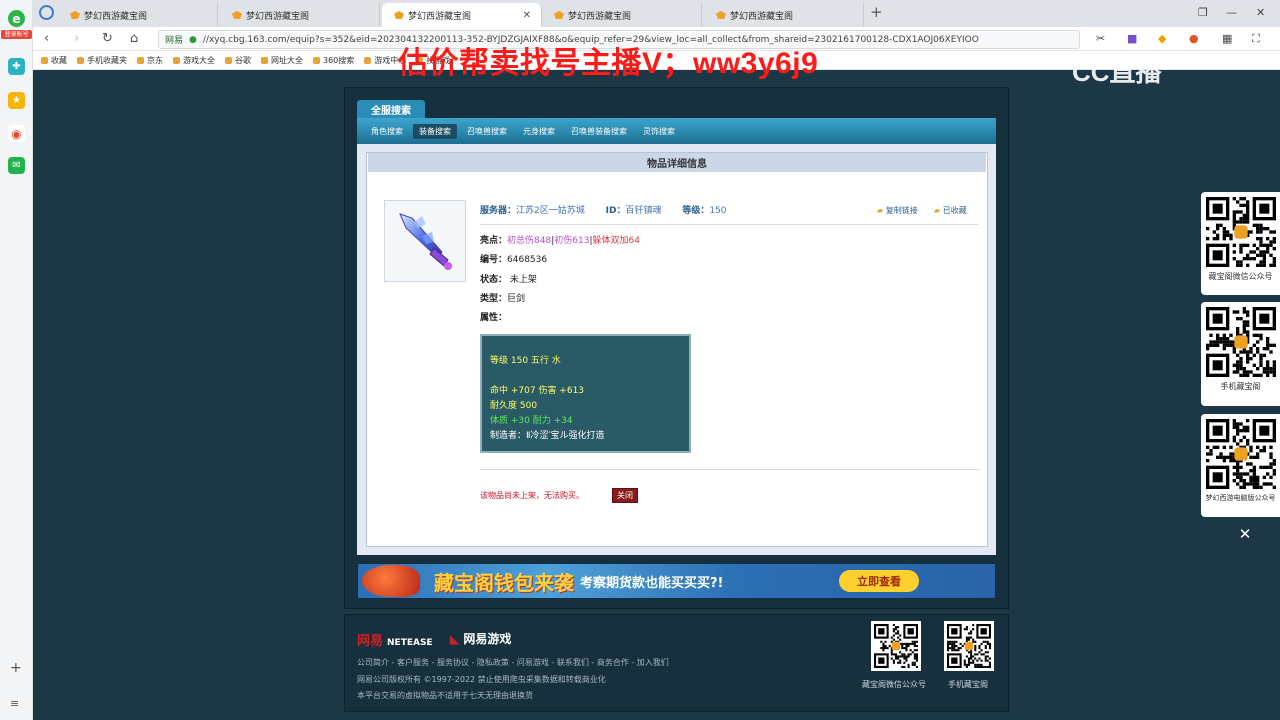 The image size is (1280, 720). I want to click on login-badge: 登录账号, so click(16, 34).